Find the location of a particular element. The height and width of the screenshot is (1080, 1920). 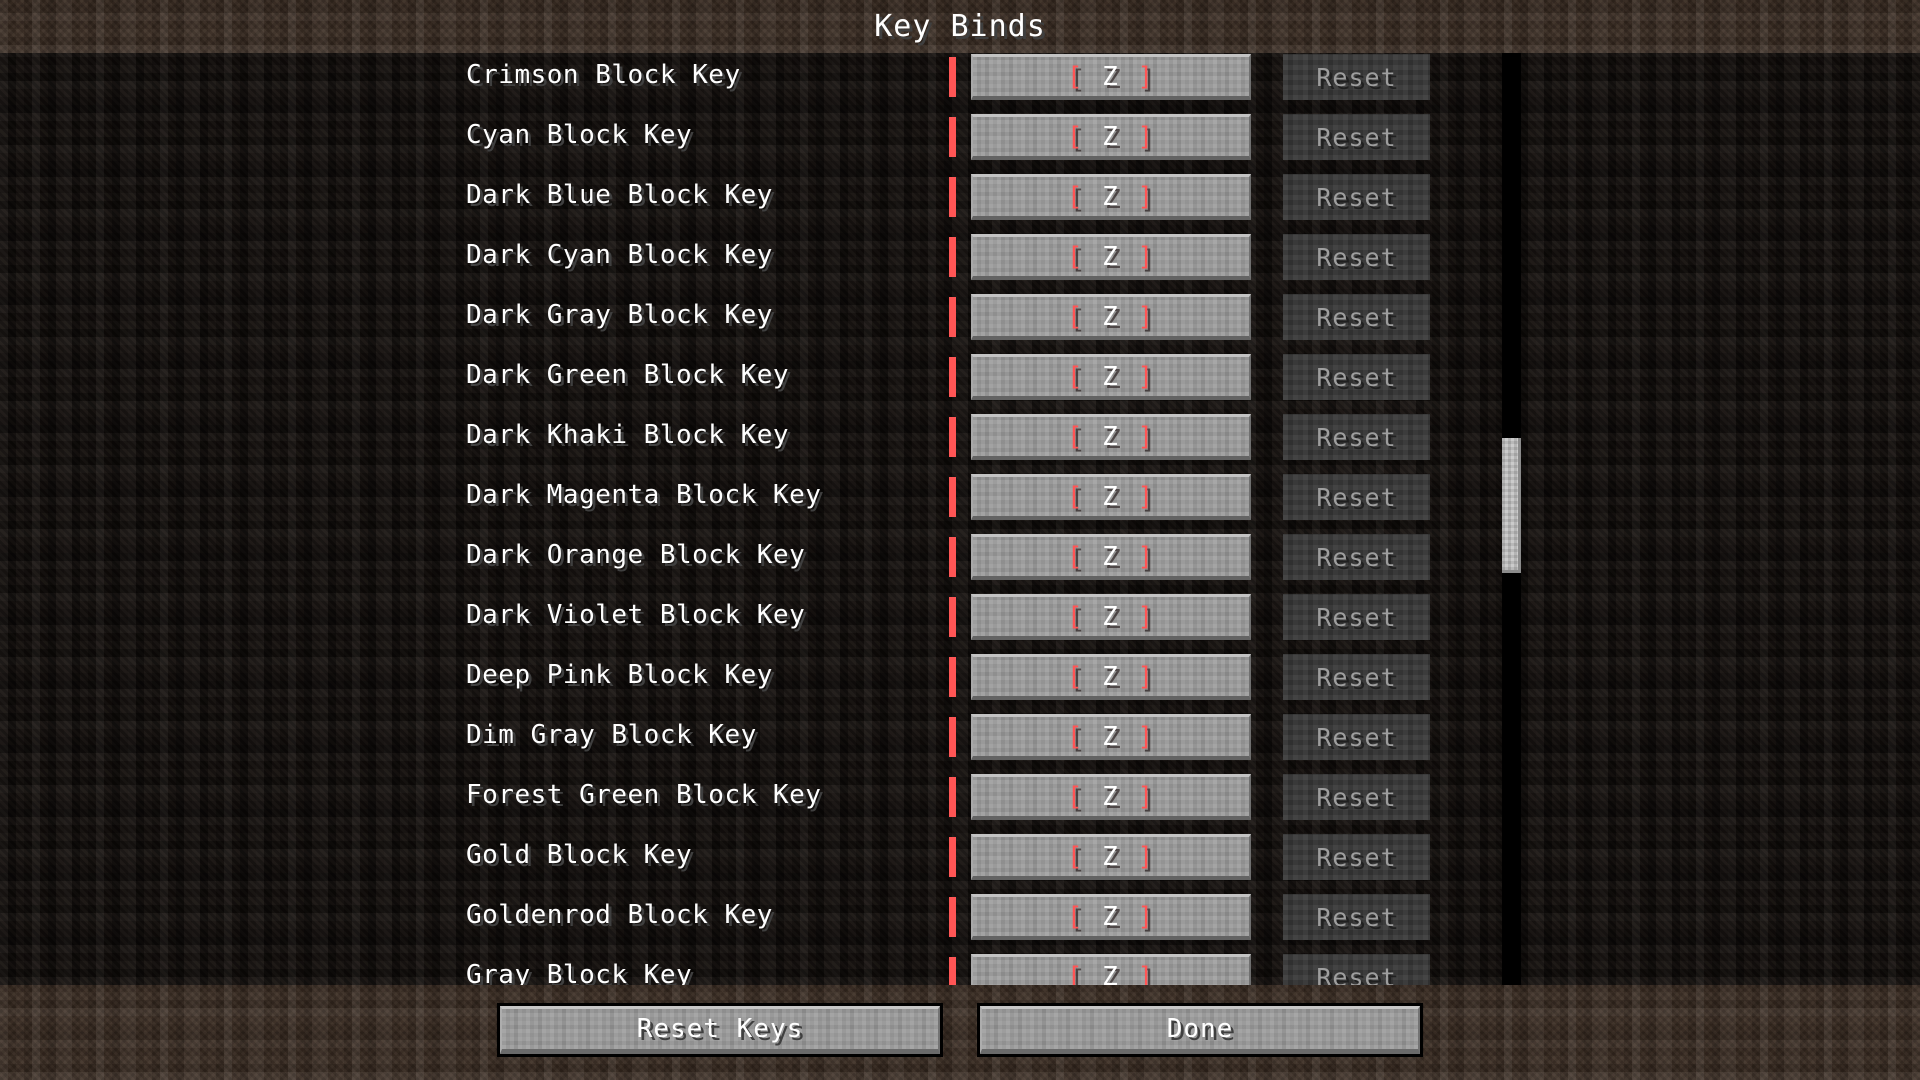

table-row: Gray Block Key [ Z ] Reset is located at coordinates (960, 965).